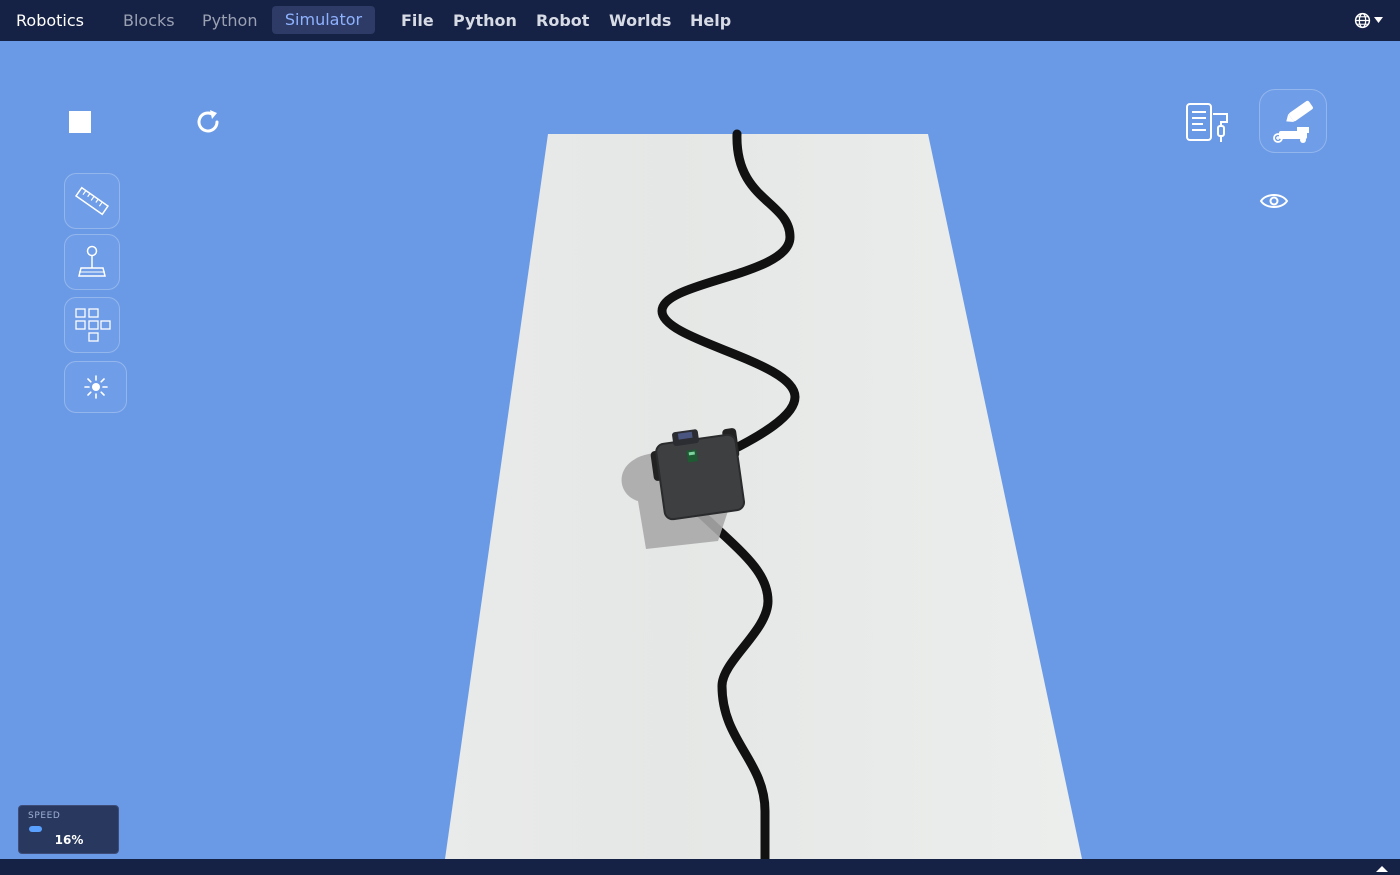 The width and height of the screenshot is (1400, 875). What do you see at coordinates (50, 20) in the screenshot?
I see `app-title: Robotics` at bounding box center [50, 20].